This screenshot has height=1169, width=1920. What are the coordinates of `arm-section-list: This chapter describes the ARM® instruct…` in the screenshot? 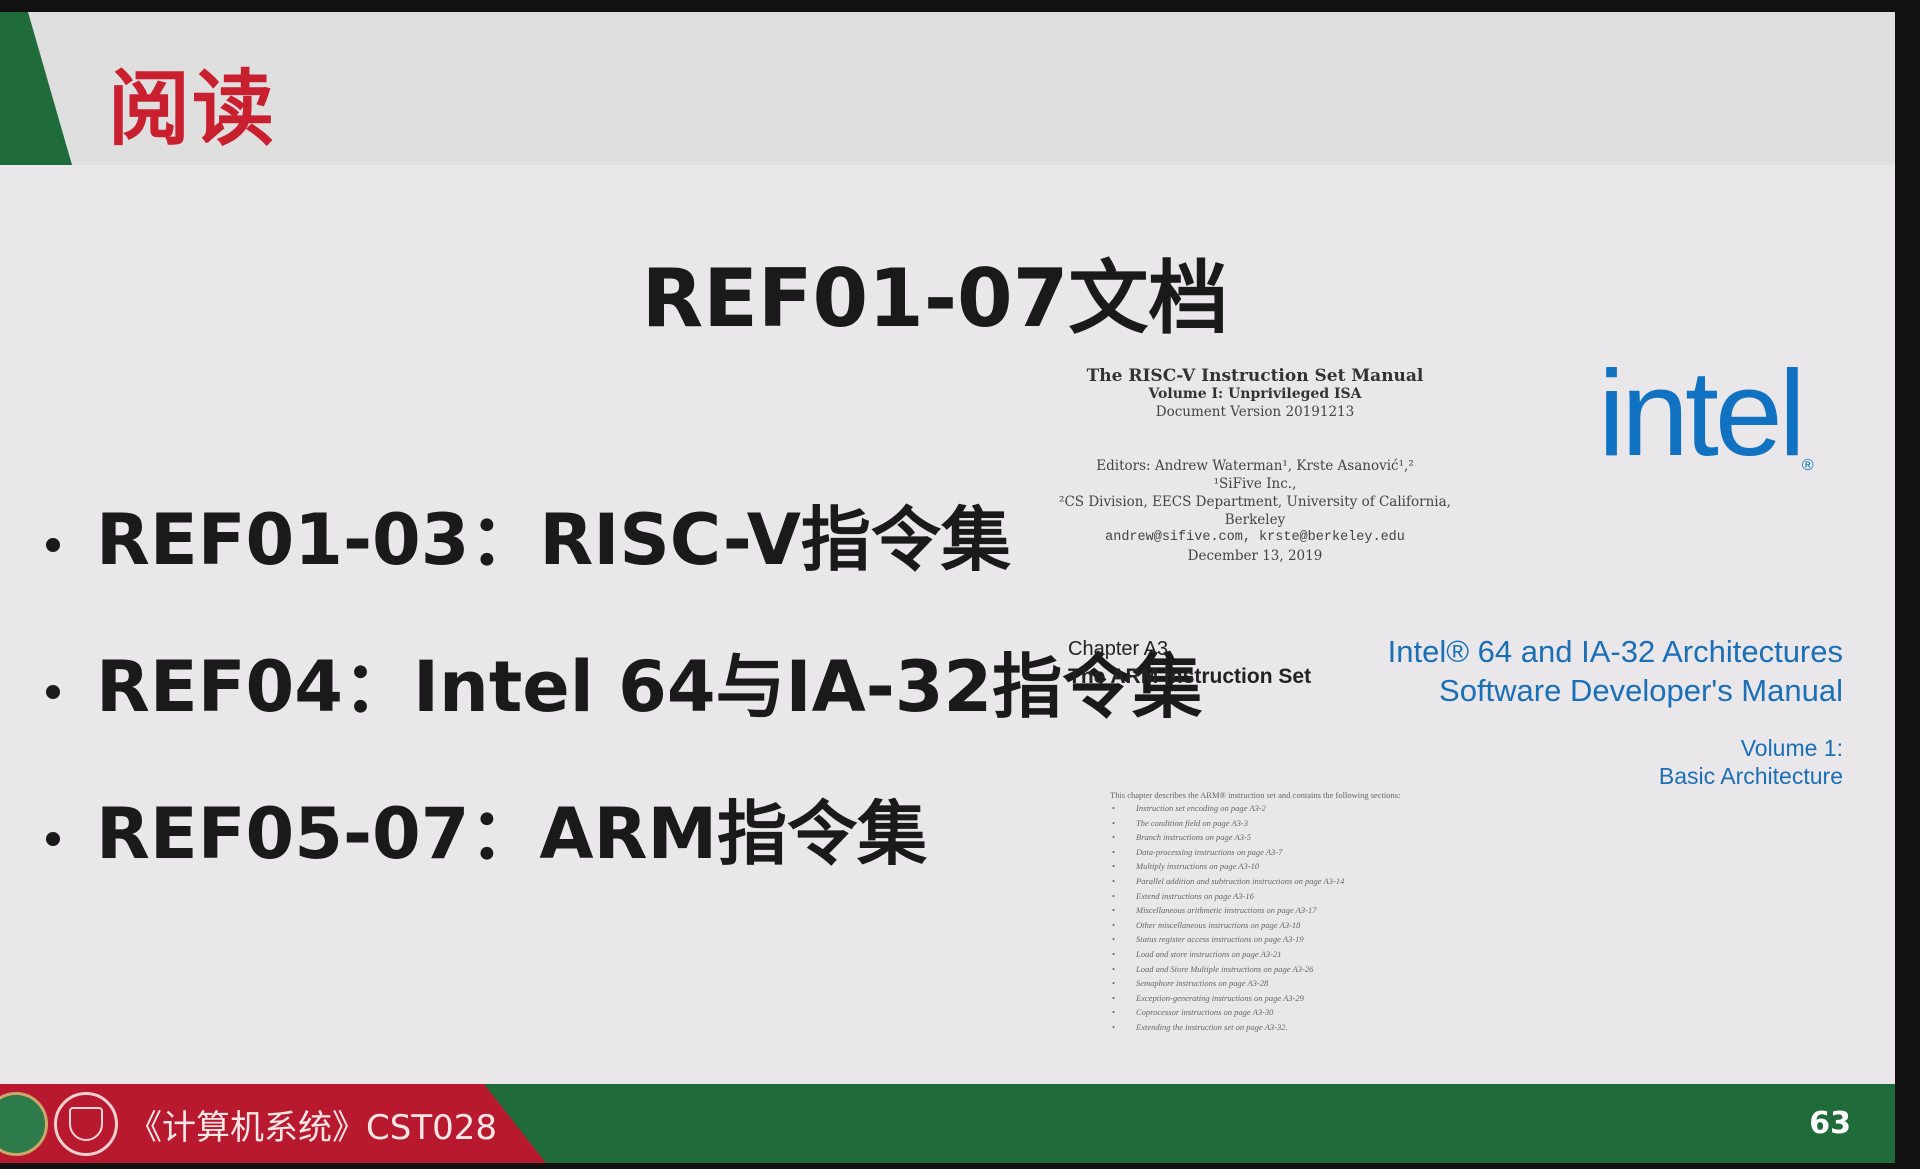 It's located at (1255, 913).